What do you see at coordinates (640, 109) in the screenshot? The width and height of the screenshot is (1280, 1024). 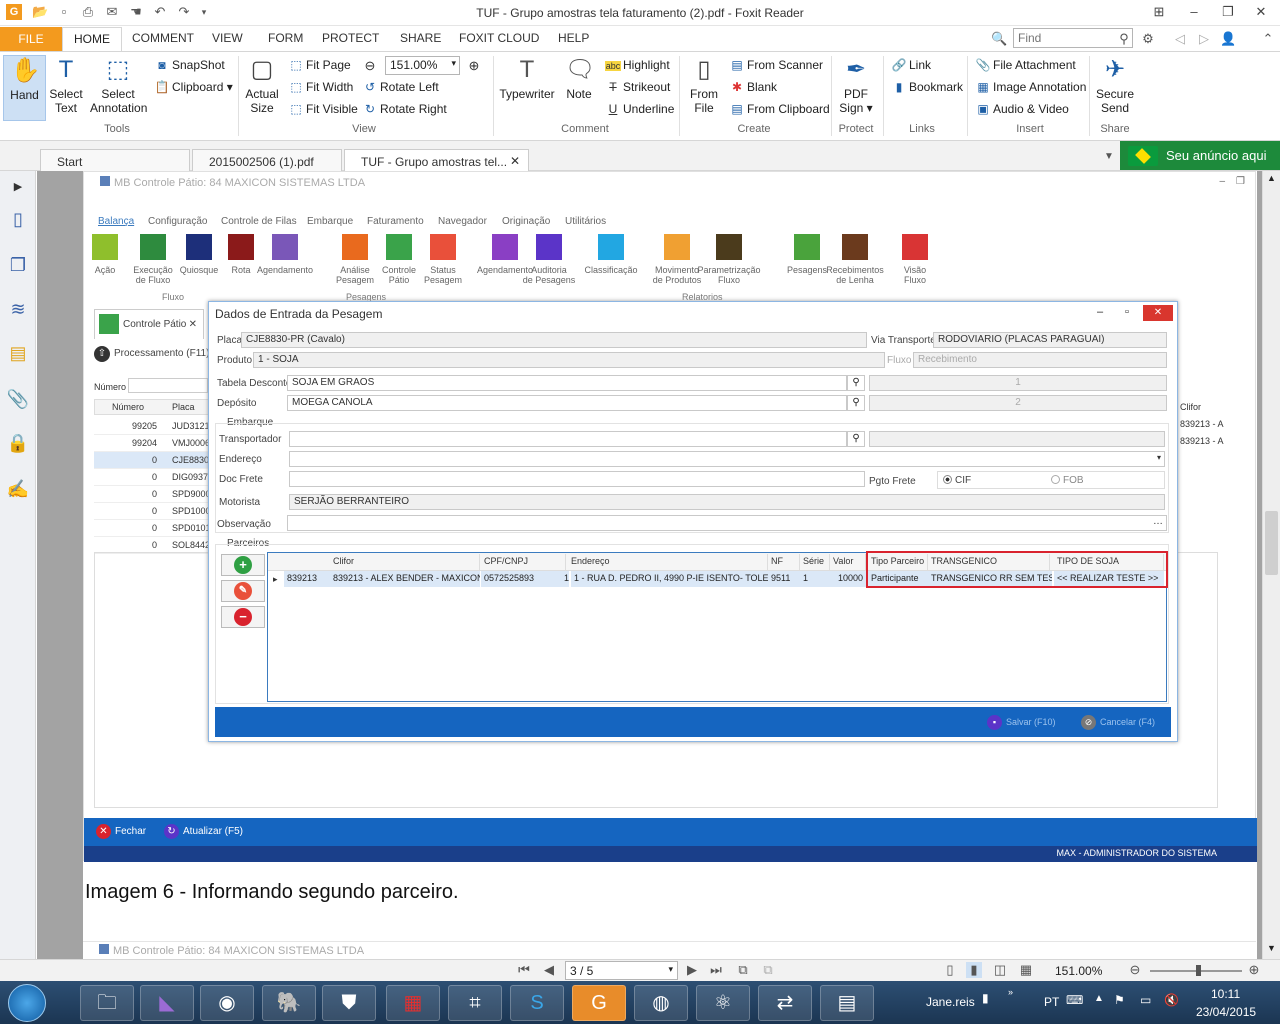 I see `underline-button: U Underline` at bounding box center [640, 109].